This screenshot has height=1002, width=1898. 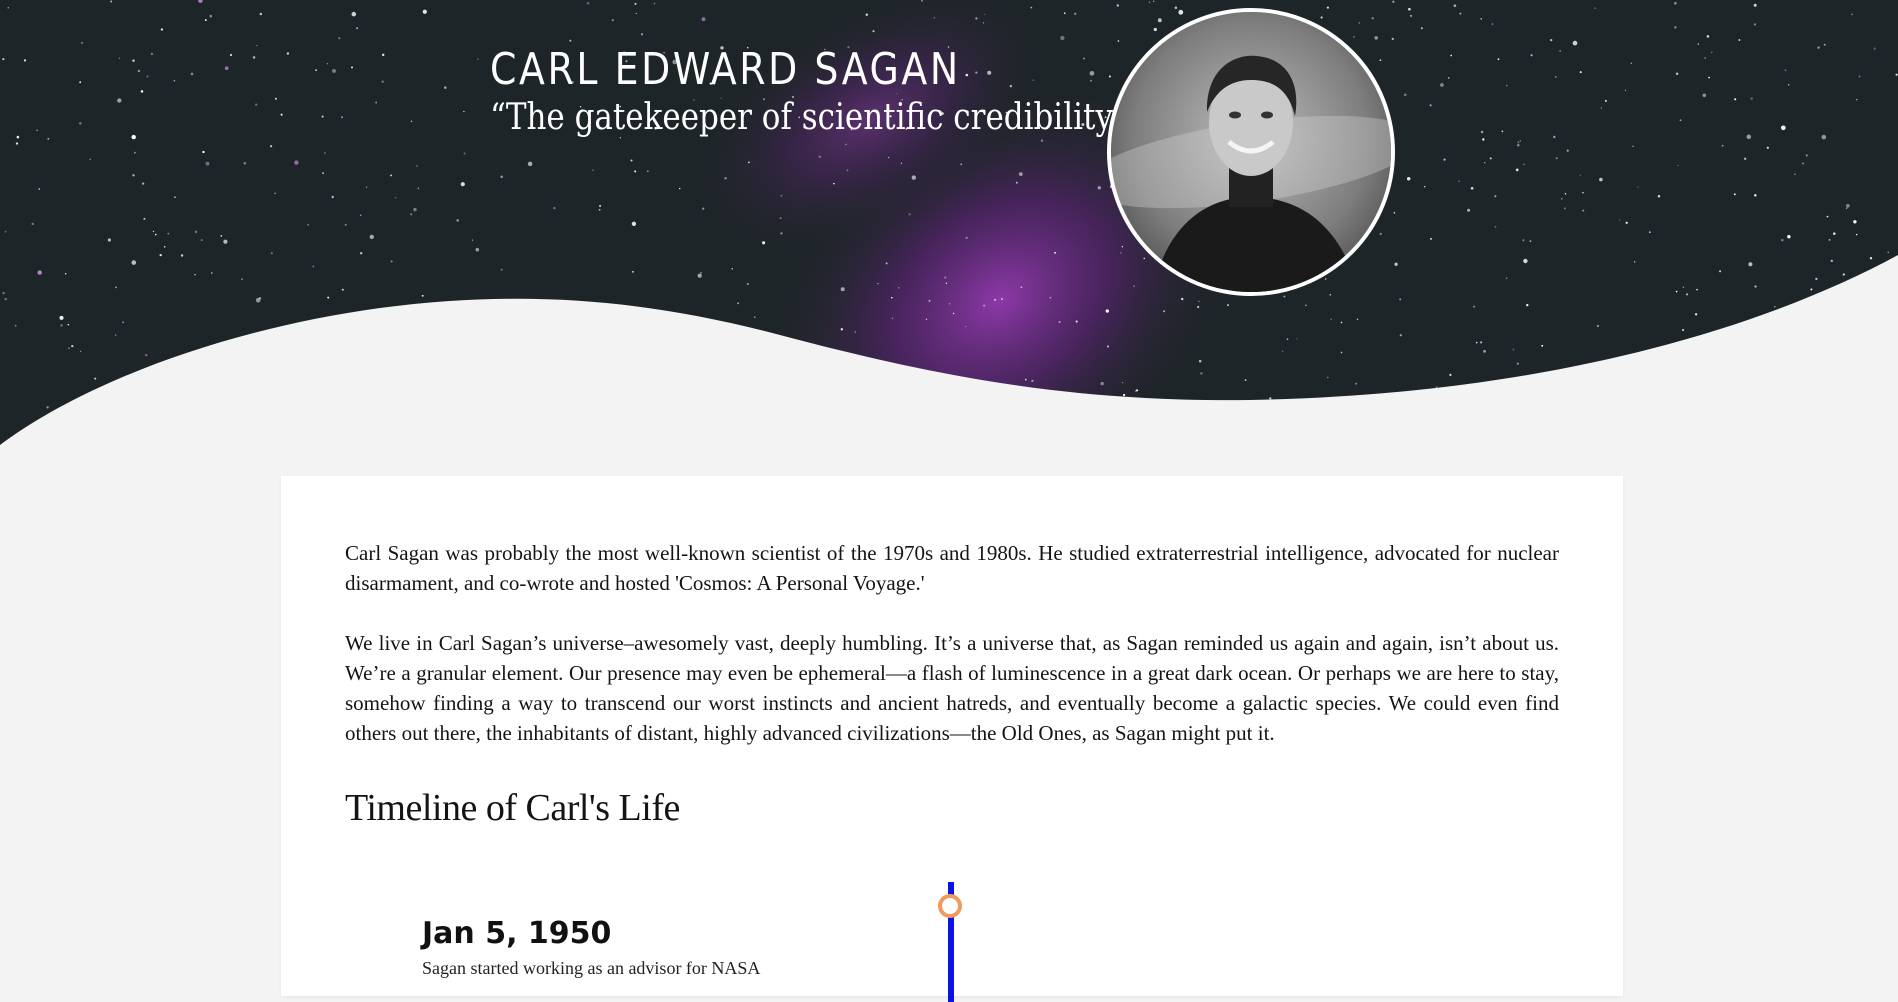 What do you see at coordinates (517, 933) in the screenshot?
I see `timeline-event-date: Jan 5, 1950` at bounding box center [517, 933].